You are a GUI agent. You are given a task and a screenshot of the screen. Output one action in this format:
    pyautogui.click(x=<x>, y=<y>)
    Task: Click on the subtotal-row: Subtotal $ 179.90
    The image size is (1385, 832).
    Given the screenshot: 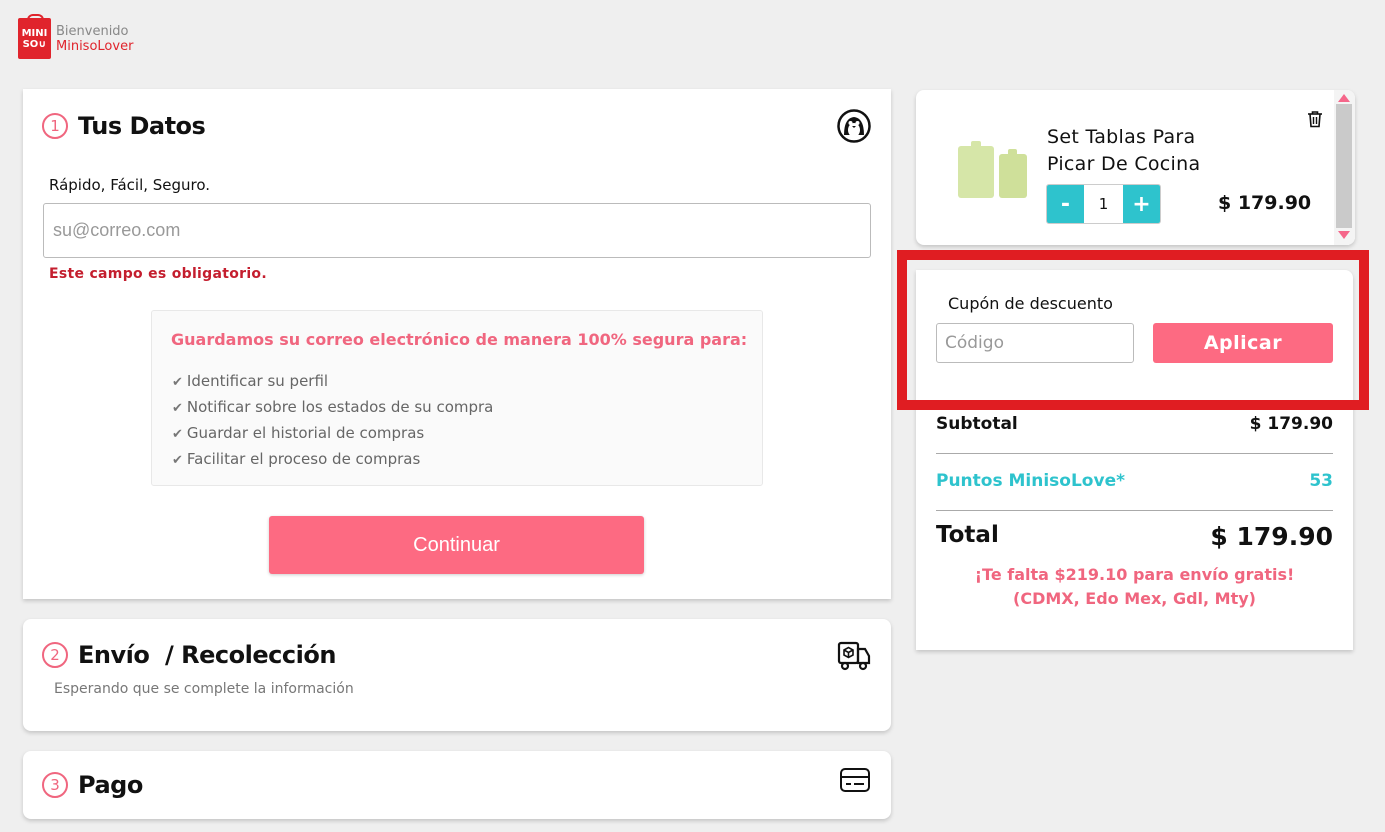 What is the action you would take?
    pyautogui.click(x=1134, y=424)
    